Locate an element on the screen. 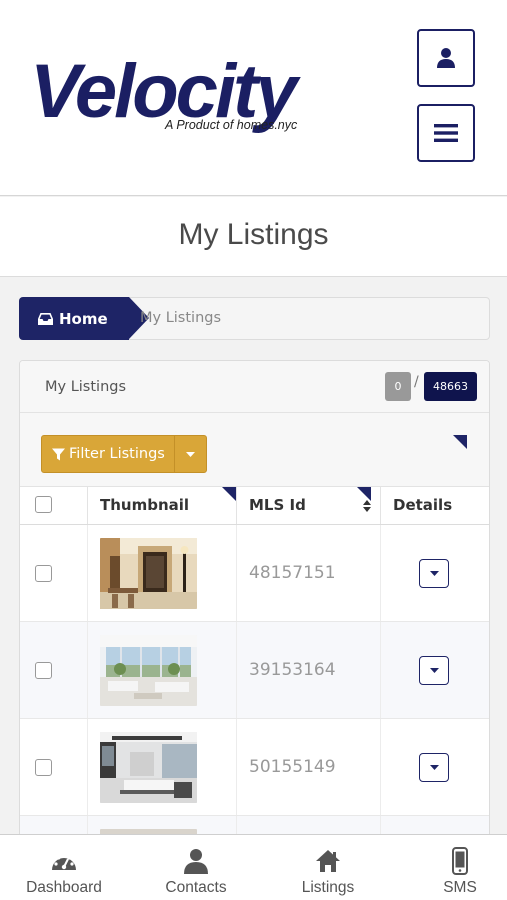  mls-id-value: 50155149 is located at coordinates (292, 767).